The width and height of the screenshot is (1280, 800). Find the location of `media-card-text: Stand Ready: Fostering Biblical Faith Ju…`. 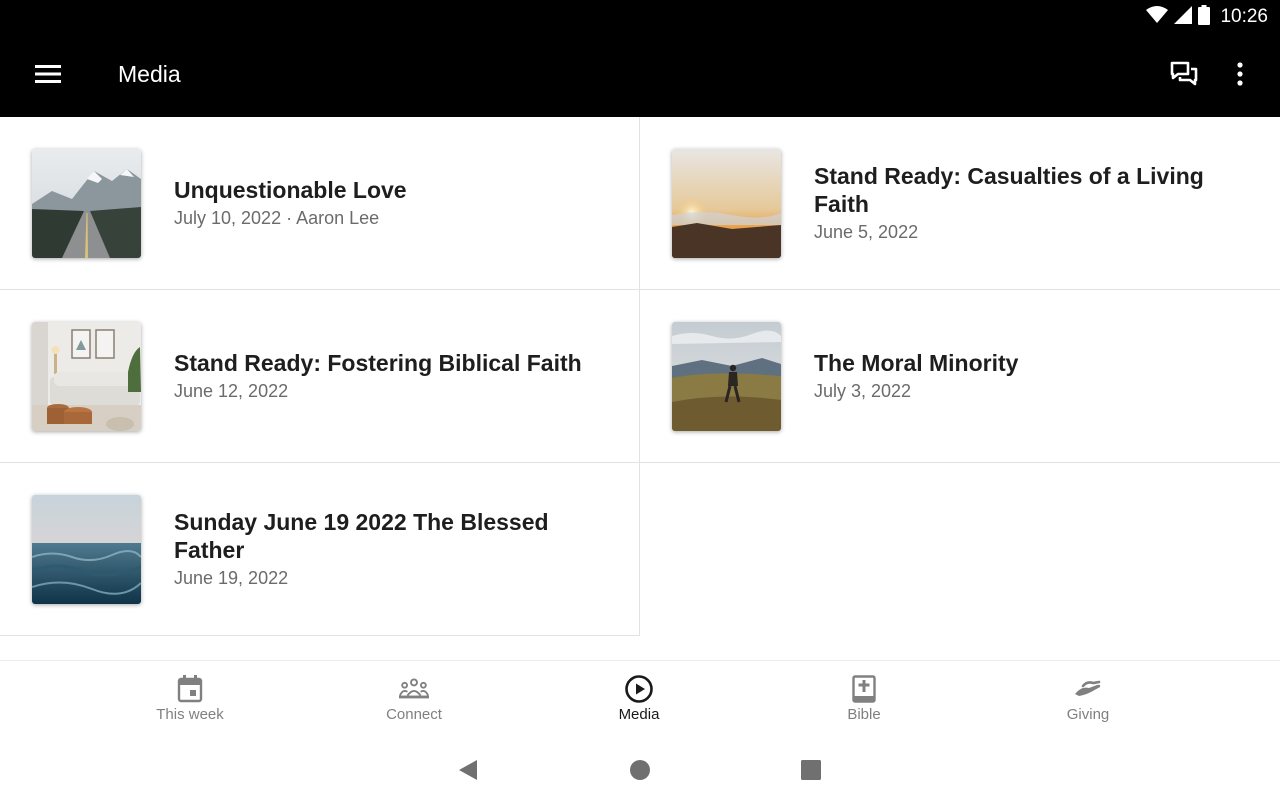

media-card-text: Stand Ready: Fostering Biblical Faith Ju… is located at coordinates (394, 376).